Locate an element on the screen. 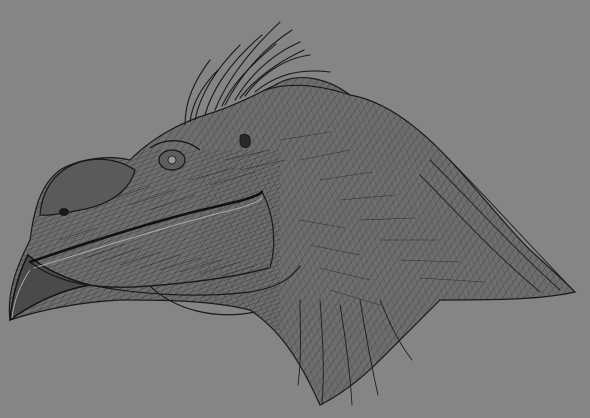 The height and width of the screenshot is (418, 590). nostril-icon is located at coordinates (64, 212).